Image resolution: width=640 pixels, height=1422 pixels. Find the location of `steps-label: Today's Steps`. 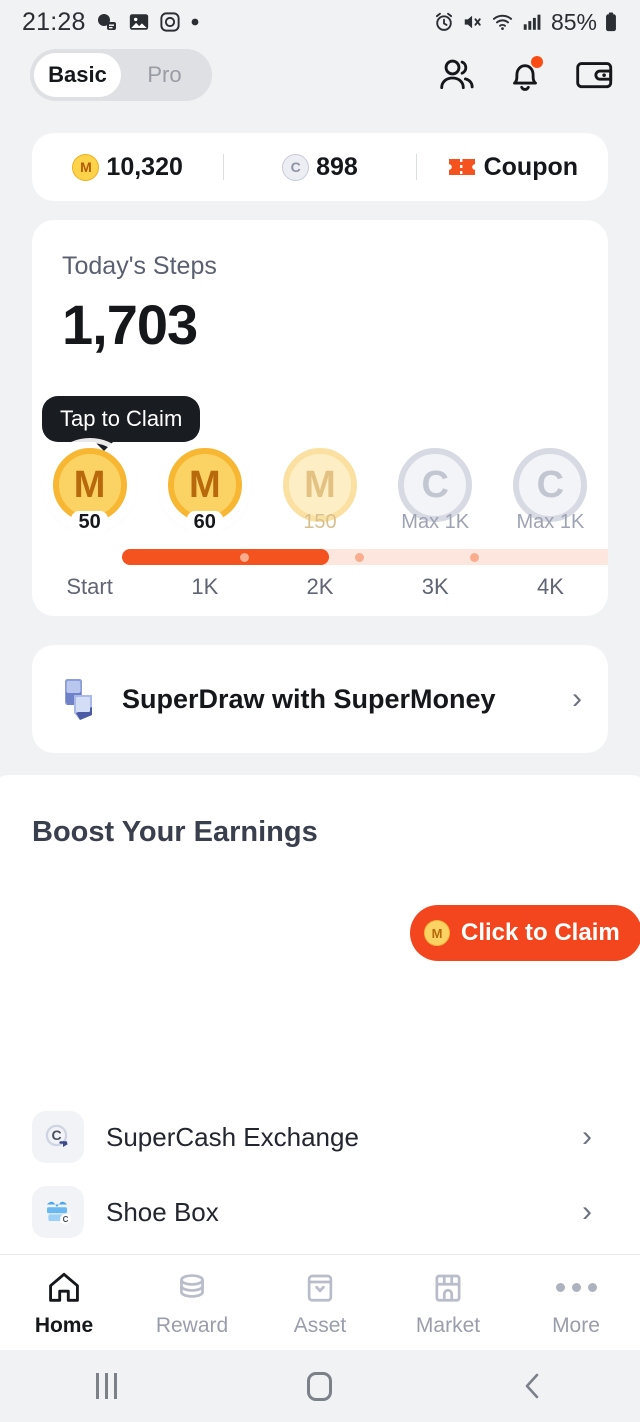

steps-label: Today's Steps is located at coordinates (139, 266).